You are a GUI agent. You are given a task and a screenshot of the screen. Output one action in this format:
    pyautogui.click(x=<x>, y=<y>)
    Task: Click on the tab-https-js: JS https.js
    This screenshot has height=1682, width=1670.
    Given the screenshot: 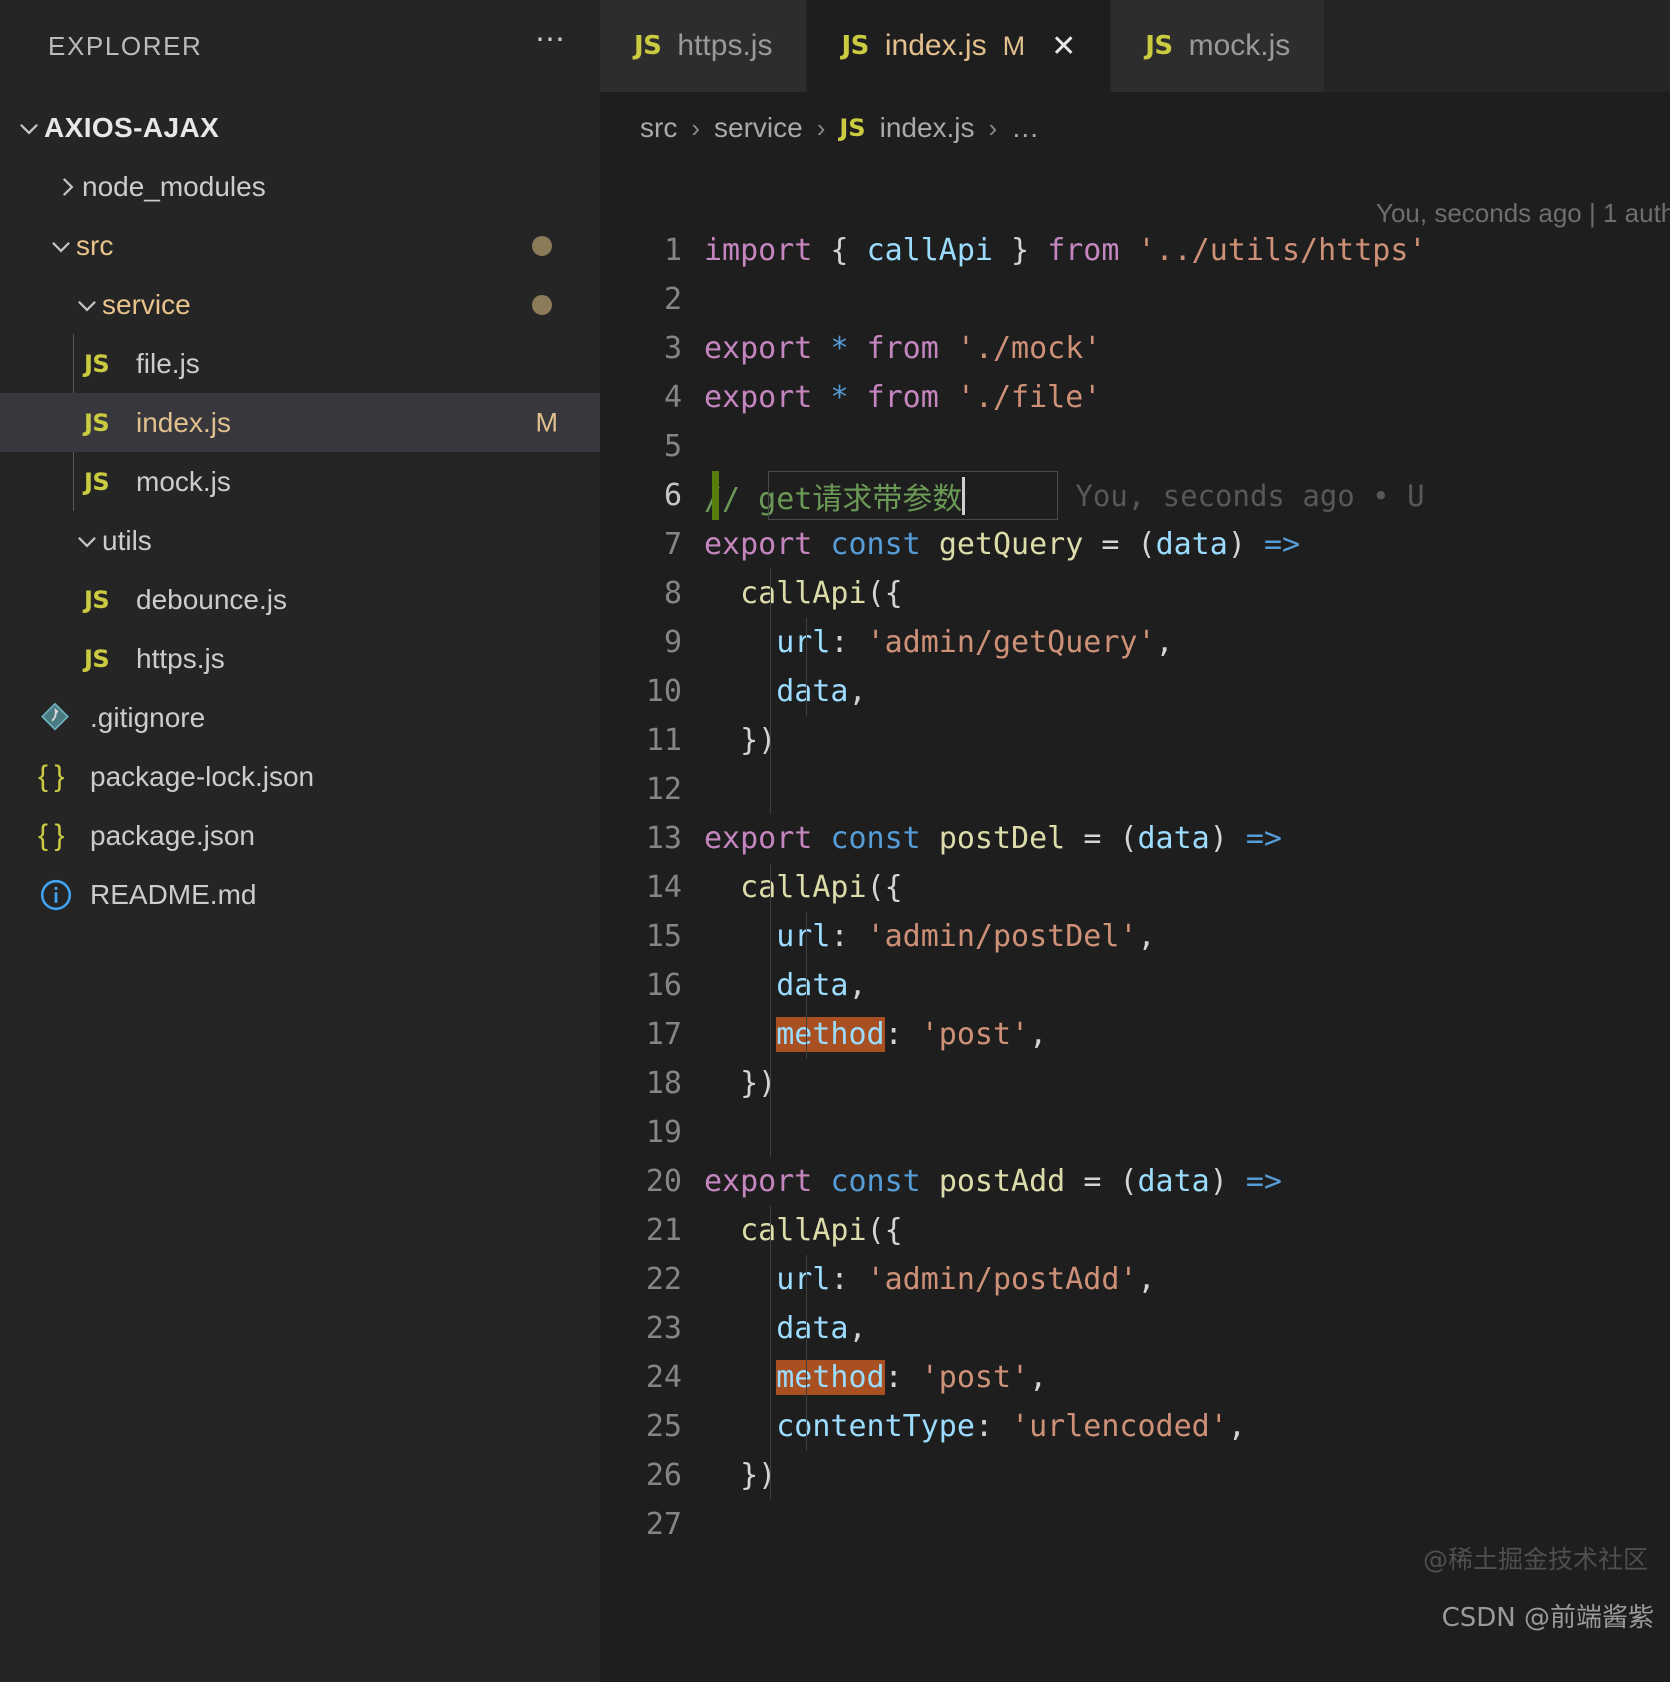 What is the action you would take?
    pyautogui.click(x=704, y=46)
    